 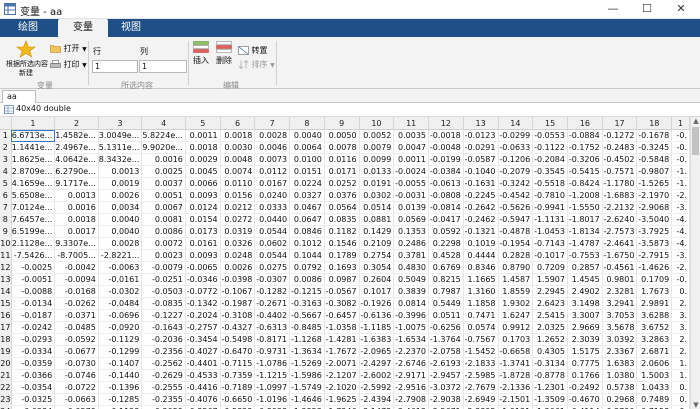 I want to click on table-cell: 0.0252, so click(x=342, y=183).